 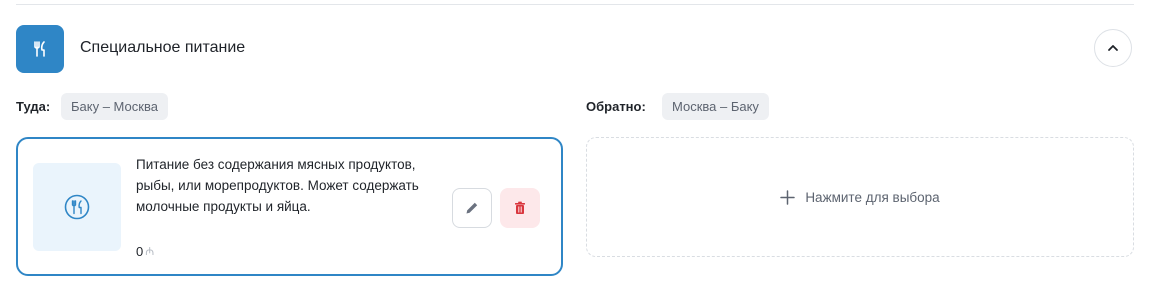 I want to click on meal-thumbnail, so click(x=77, y=207).